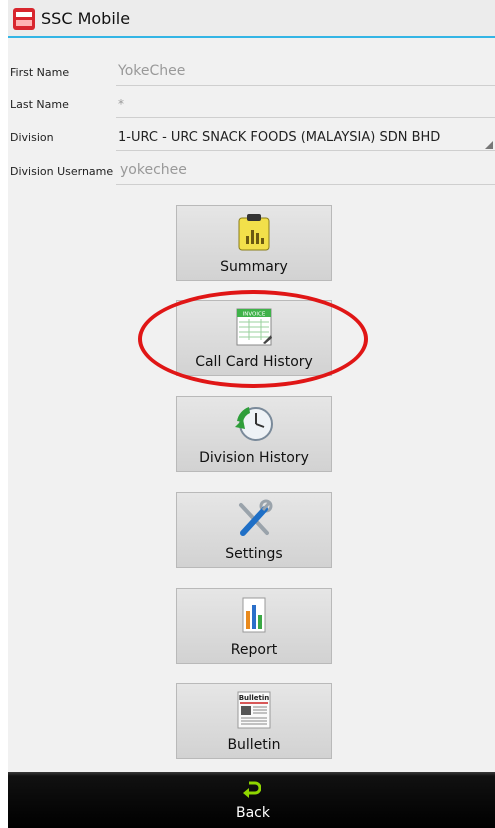 This screenshot has width=495, height=828. I want to click on last-name-row: Last Name *, so click(251, 105).